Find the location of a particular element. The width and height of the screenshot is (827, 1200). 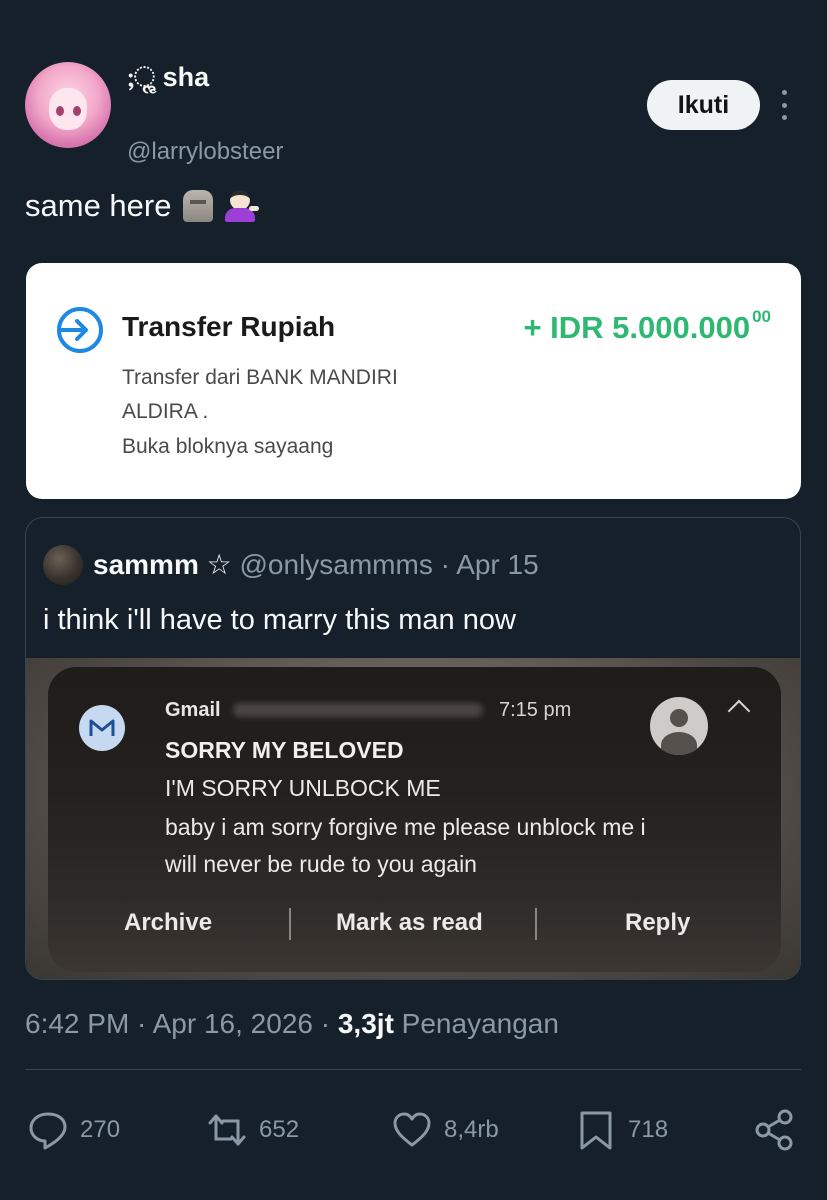

bookmark-button: 718 is located at coordinates (621, 1130).